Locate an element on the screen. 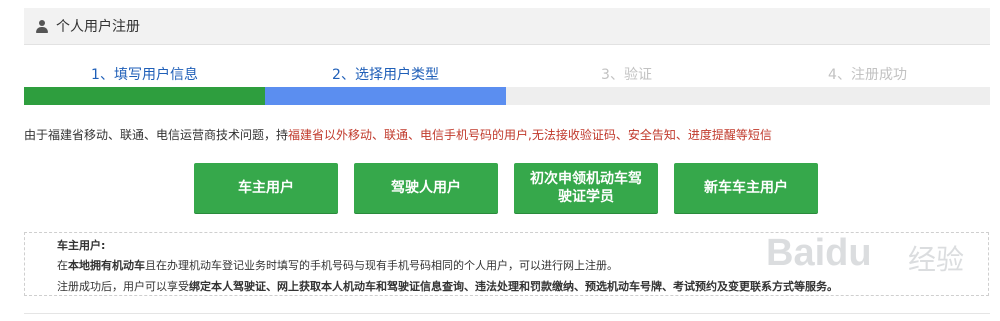  notice-text: 由于福建省移动、联通、电信运营商技术问题，持 is located at coordinates (156, 135).